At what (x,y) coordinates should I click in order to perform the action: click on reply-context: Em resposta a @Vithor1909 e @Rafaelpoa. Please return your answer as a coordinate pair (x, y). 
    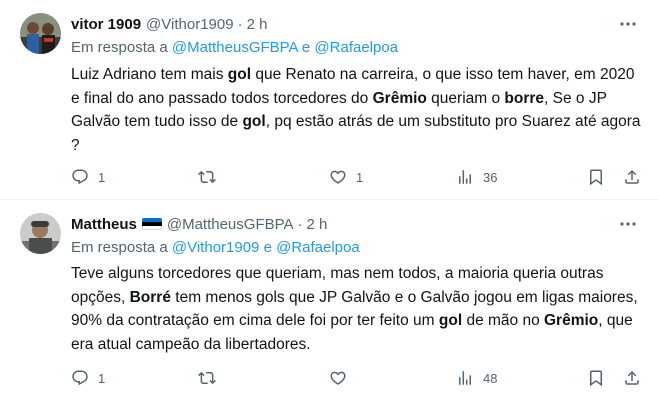
    Looking at the image, I should click on (215, 247).